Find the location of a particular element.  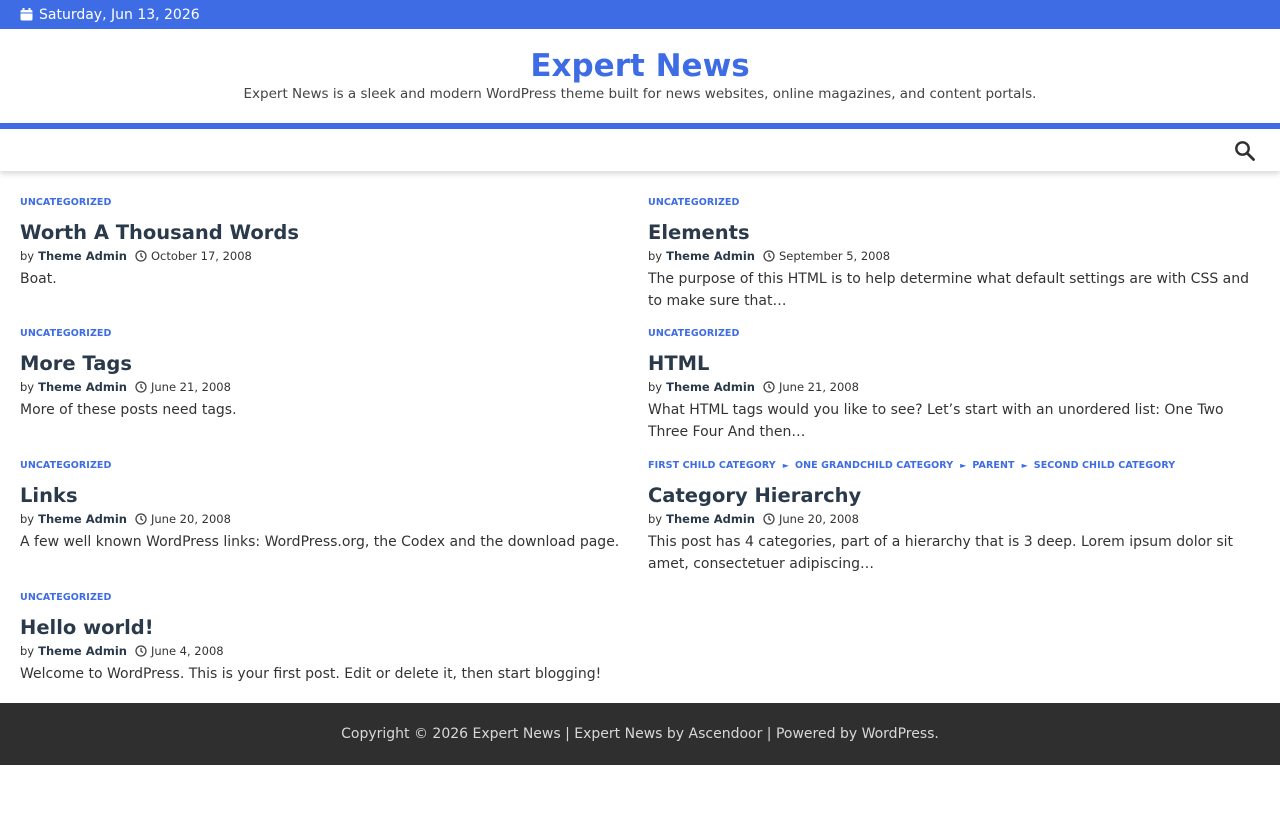

post-title: Worth A Thousand Words is located at coordinates (330, 233).